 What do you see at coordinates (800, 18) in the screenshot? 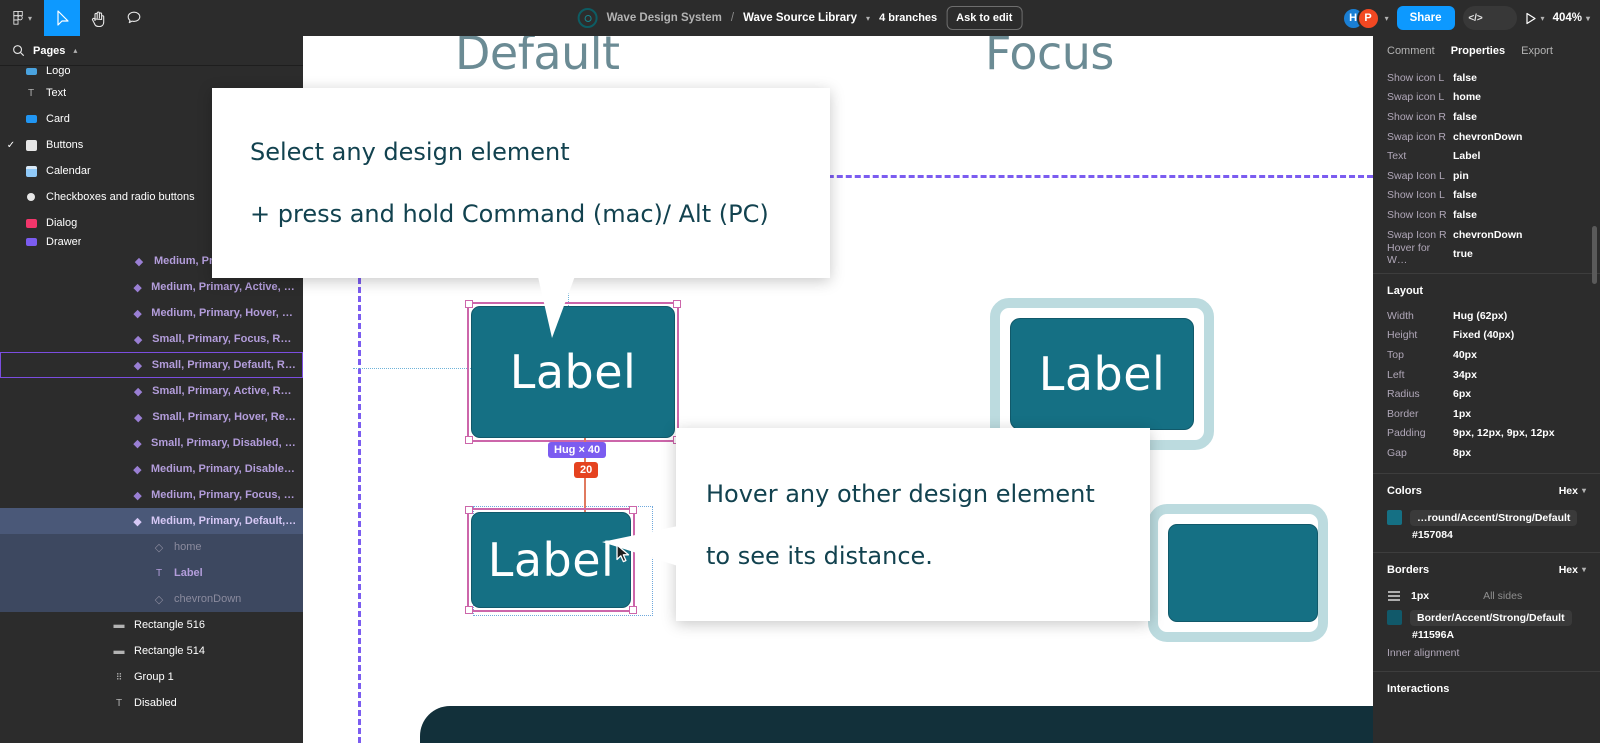
I see `breadcrumb-file: Wave Source Library` at bounding box center [800, 18].